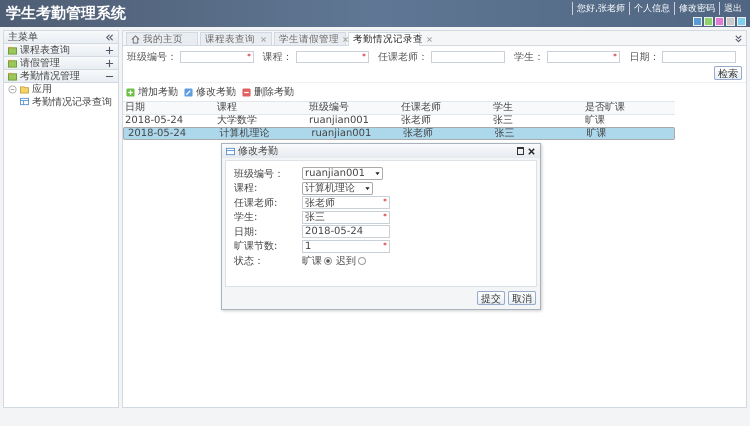 This screenshot has width=750, height=426. What do you see at coordinates (600, 8) in the screenshot?
I see `header-link: 您好,张老师` at bounding box center [600, 8].